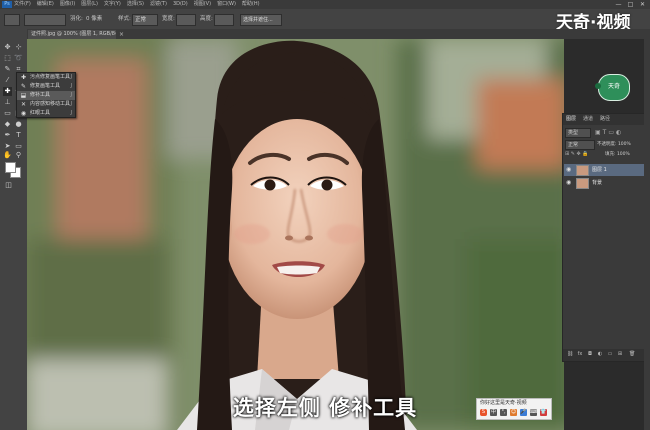  I want to click on menu-3d: 3D(D), so click(180, 4).